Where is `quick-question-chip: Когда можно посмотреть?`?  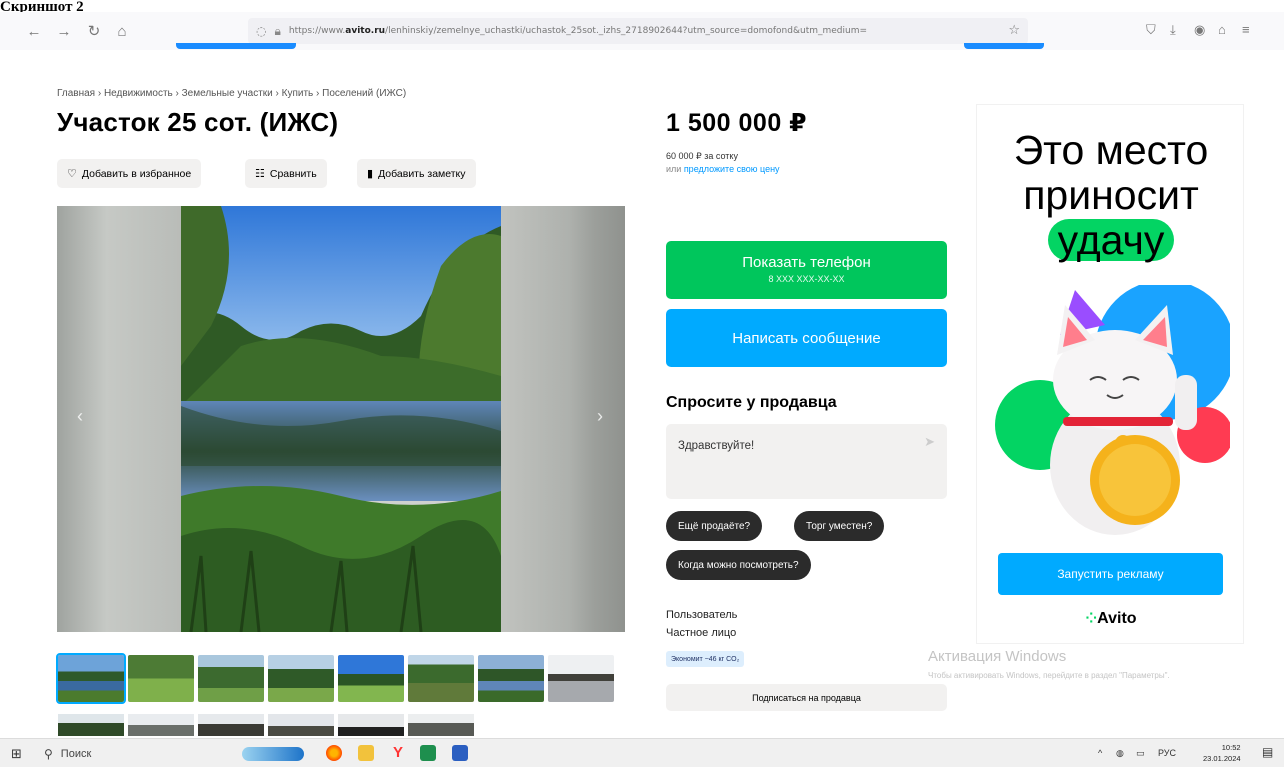 quick-question-chip: Когда можно посмотреть? is located at coordinates (738, 565).